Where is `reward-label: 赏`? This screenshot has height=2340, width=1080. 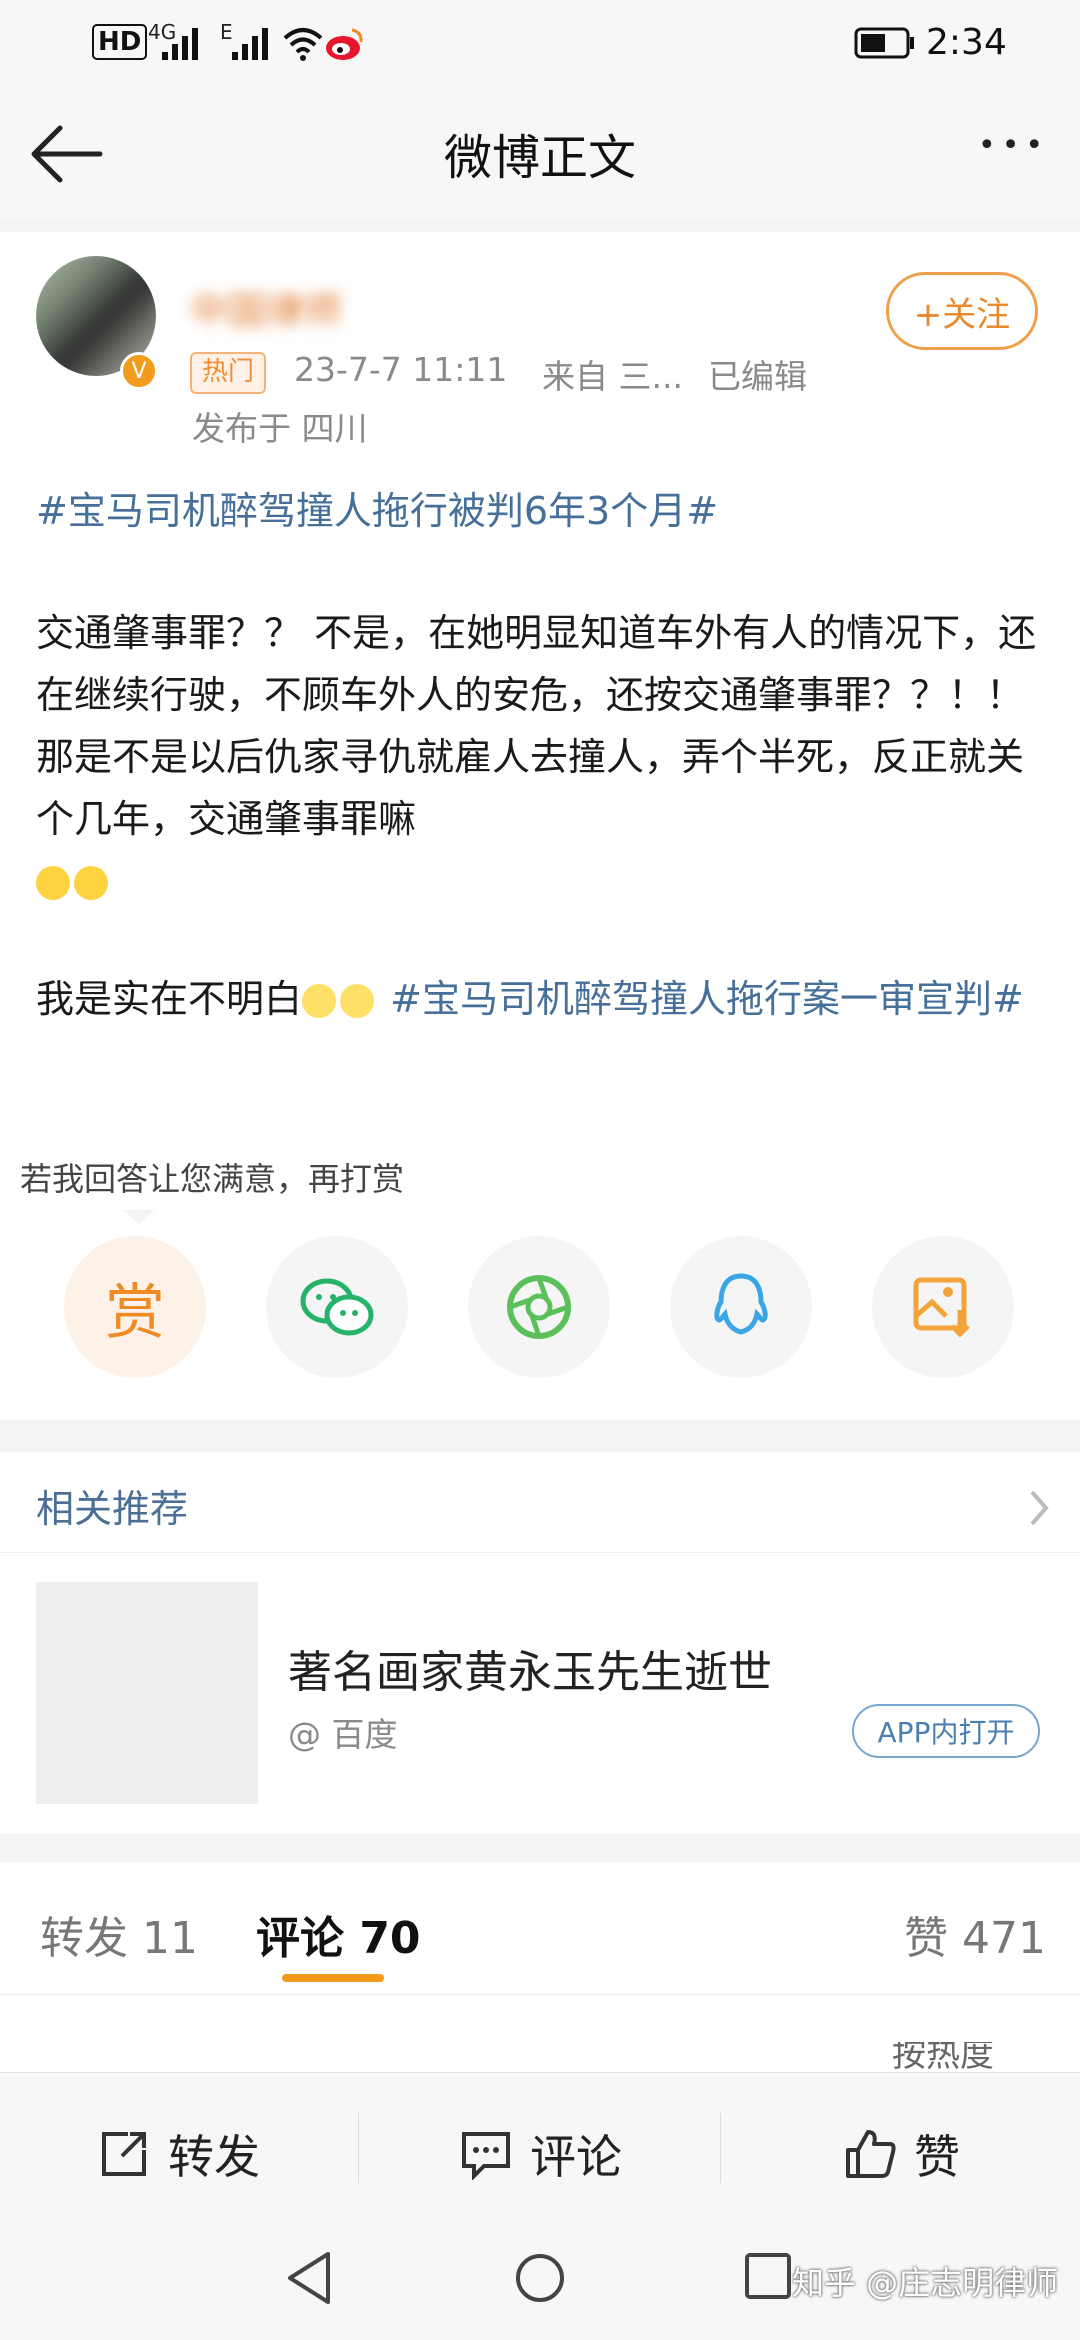
reward-label: 赏 is located at coordinates (135, 1312).